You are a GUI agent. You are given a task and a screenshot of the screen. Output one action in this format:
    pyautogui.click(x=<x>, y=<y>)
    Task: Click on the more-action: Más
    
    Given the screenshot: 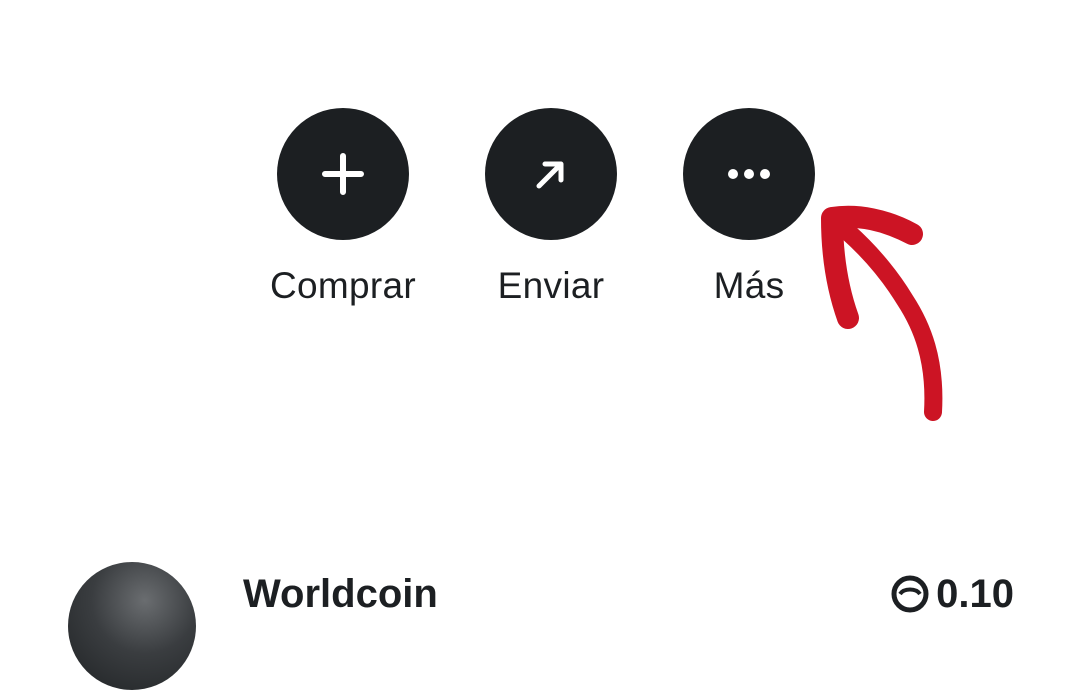 What is the action you would take?
    pyautogui.click(x=749, y=208)
    